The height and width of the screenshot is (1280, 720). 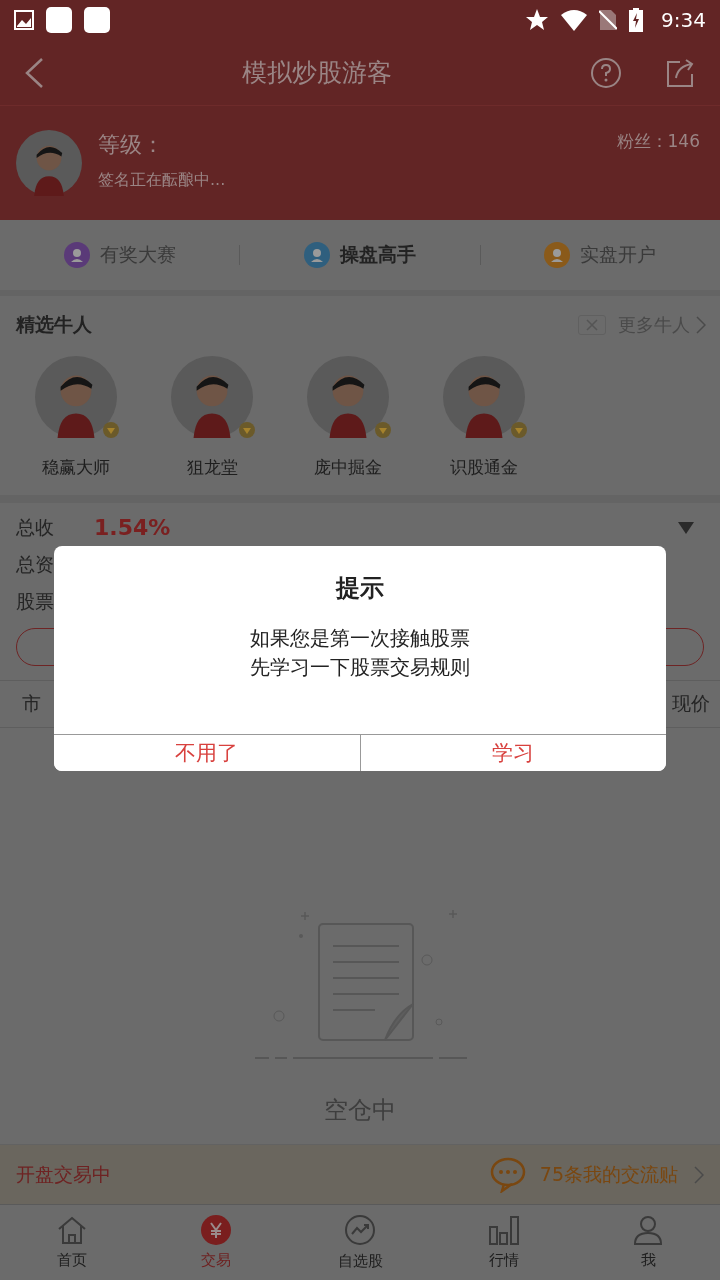 What do you see at coordinates (76, 467) in the screenshot?
I see `trader-name: 稳赢大师` at bounding box center [76, 467].